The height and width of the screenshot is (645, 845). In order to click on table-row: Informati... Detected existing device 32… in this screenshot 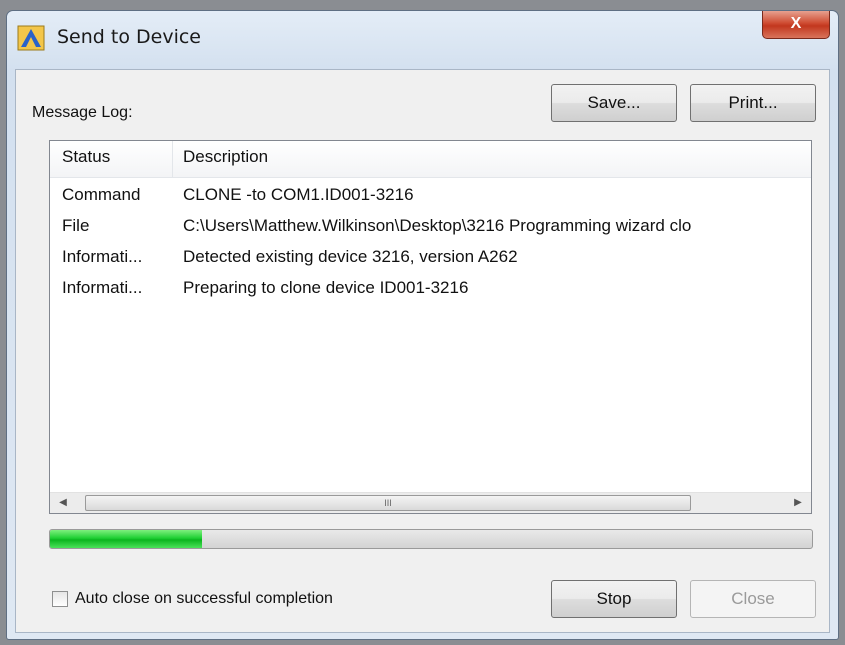, I will do `click(430, 256)`.